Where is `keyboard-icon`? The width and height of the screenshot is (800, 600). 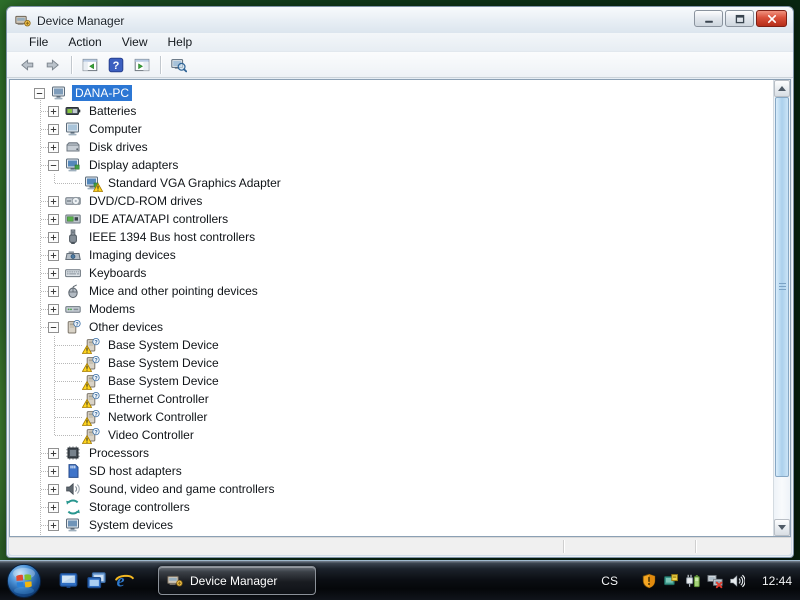
keyboard-icon is located at coordinates (73, 273).